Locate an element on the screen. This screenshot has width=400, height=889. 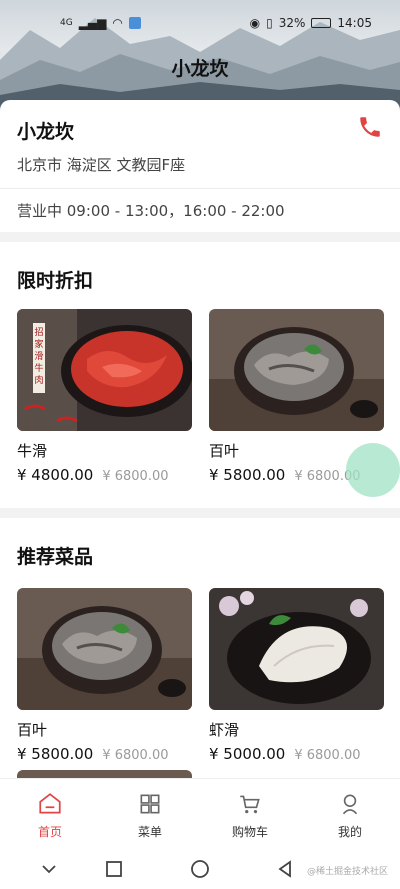
svg-text: 家 is located at coordinates (38, 344).